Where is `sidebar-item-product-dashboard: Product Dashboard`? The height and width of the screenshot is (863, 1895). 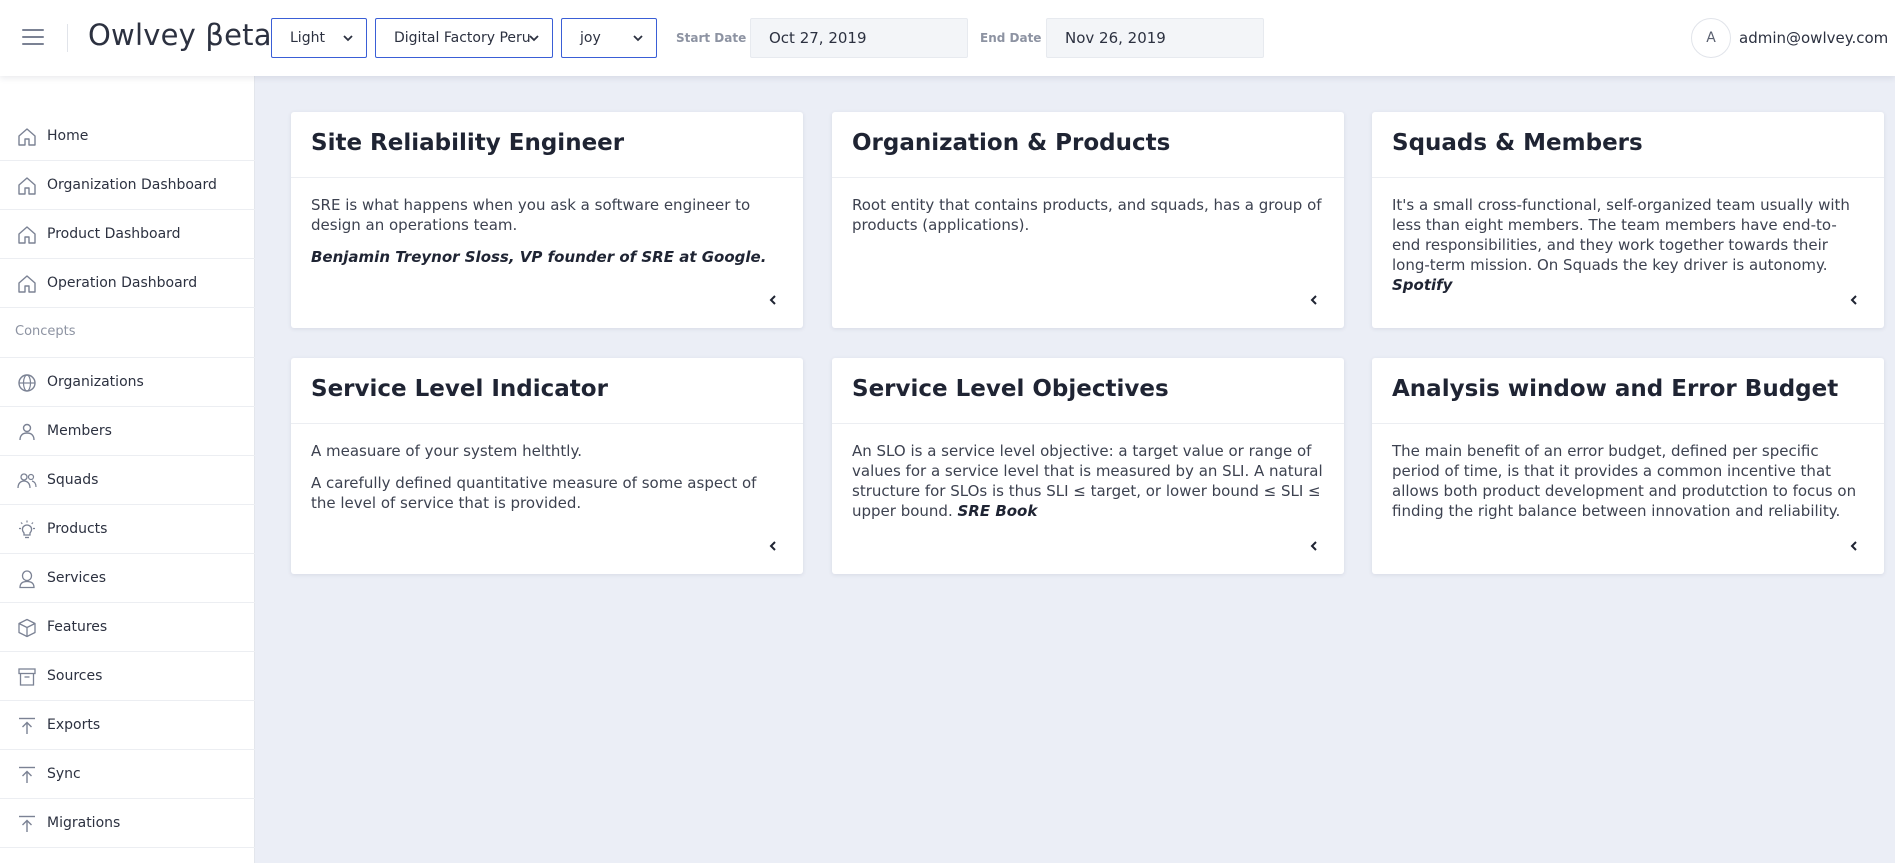
sidebar-item-product-dashboard: Product Dashboard is located at coordinates (127, 234).